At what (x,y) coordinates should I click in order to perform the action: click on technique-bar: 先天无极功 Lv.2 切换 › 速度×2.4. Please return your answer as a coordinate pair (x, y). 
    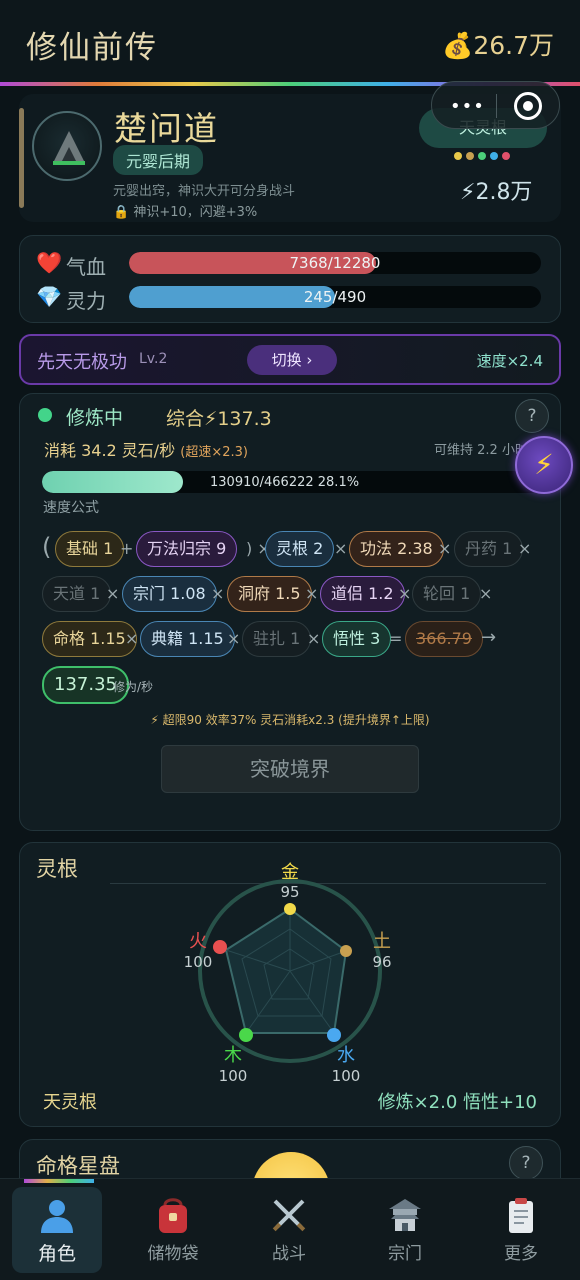
    Looking at the image, I should click on (290, 359).